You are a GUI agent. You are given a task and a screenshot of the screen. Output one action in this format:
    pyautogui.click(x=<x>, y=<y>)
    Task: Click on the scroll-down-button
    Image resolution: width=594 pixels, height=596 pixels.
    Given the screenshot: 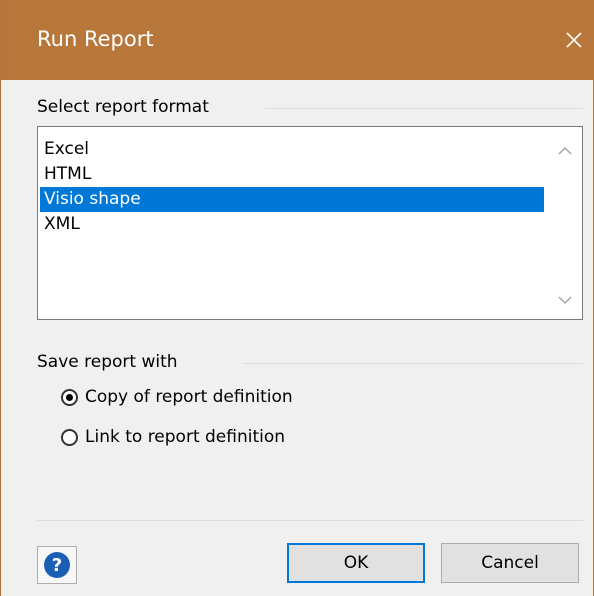 What is the action you would take?
    pyautogui.click(x=565, y=300)
    